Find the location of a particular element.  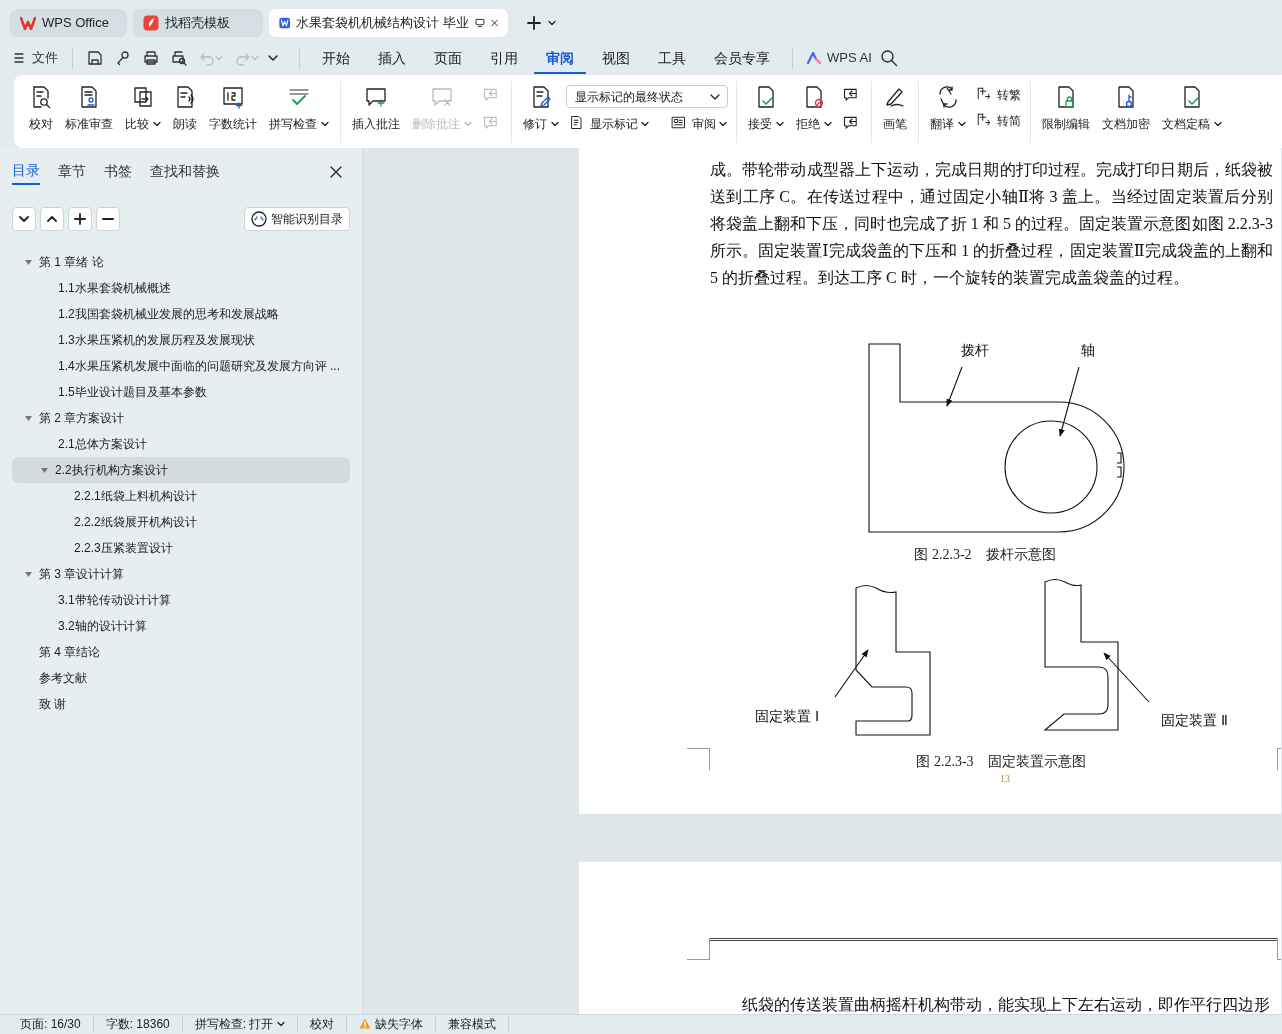

ribbon-button: 文档定稿 is located at coordinates (1192, 109).